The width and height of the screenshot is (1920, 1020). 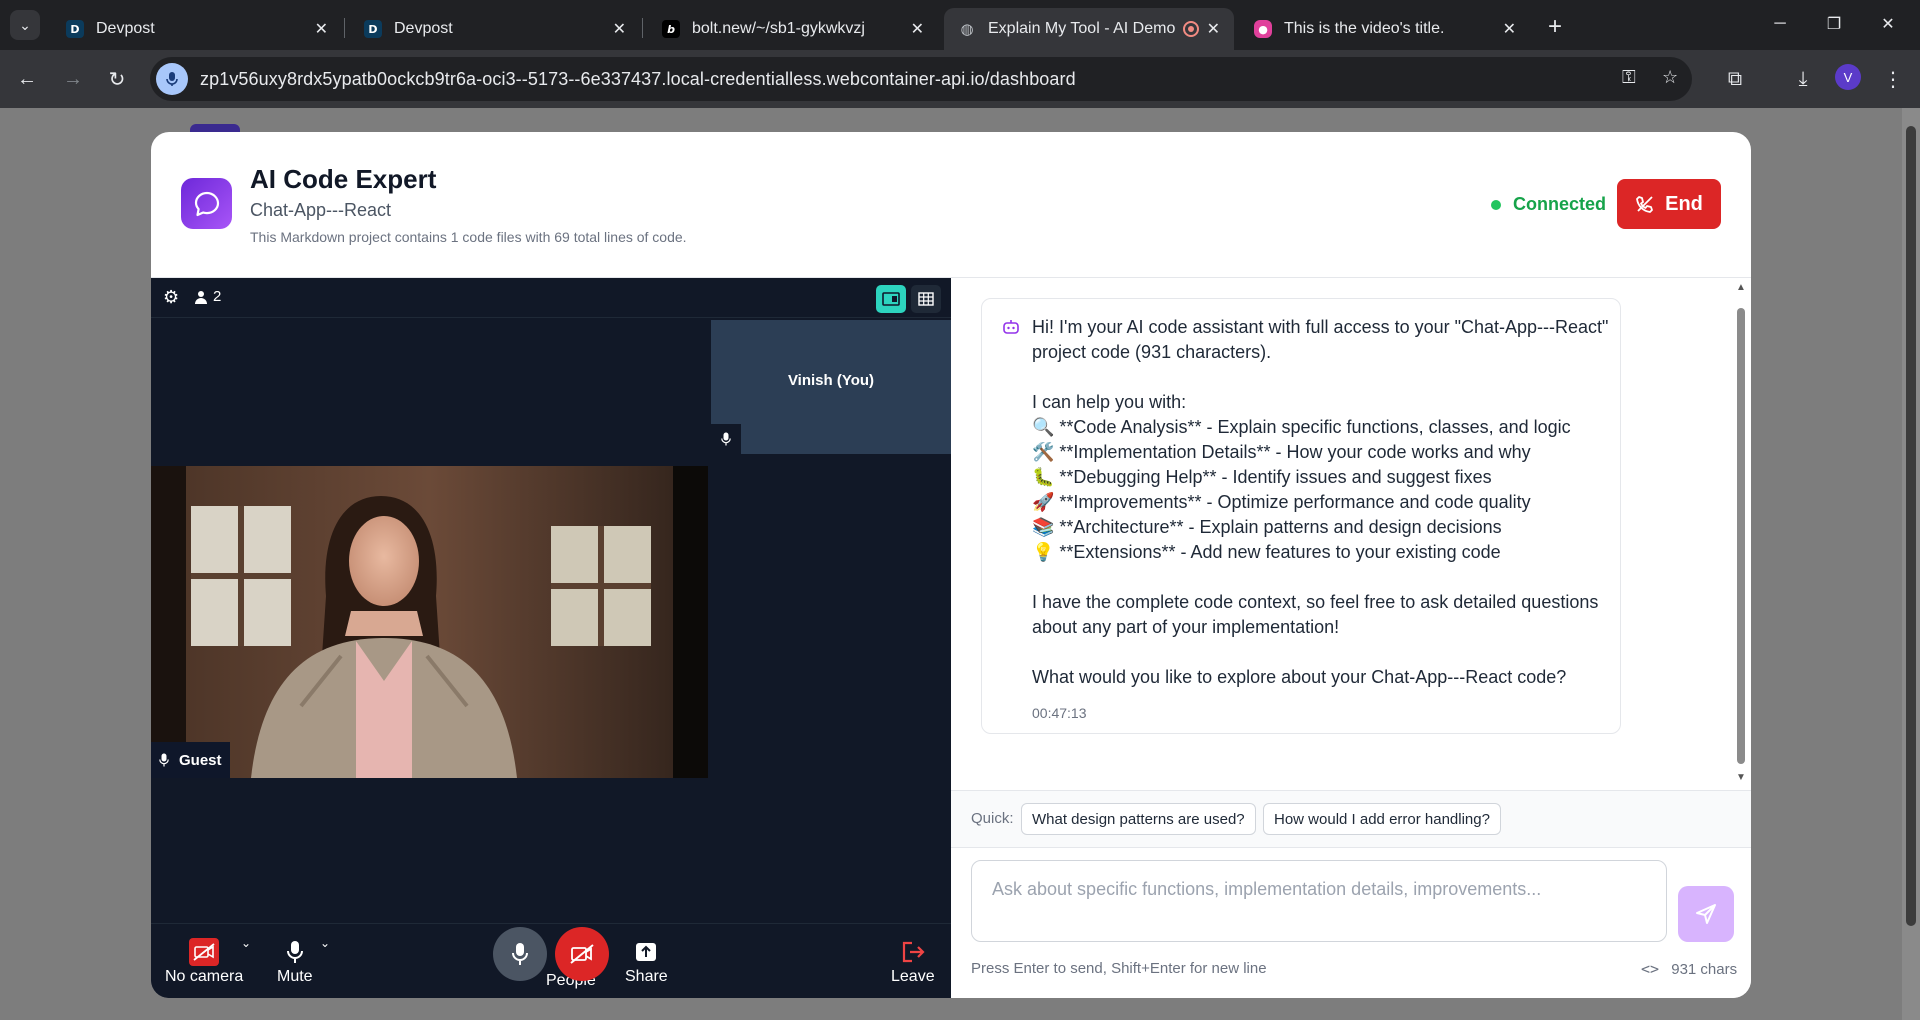 I want to click on gear-icon: ⚙, so click(x=171, y=297).